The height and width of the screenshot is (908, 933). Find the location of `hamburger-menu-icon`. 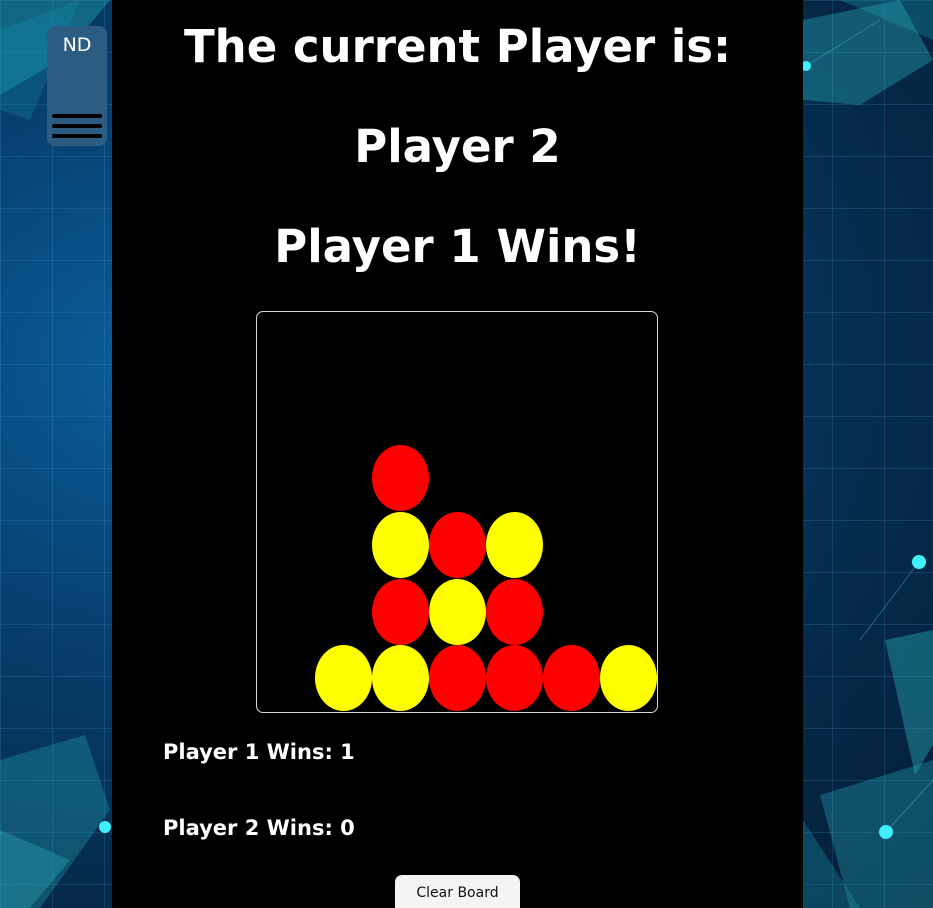

hamburger-menu-icon is located at coordinates (77, 130).